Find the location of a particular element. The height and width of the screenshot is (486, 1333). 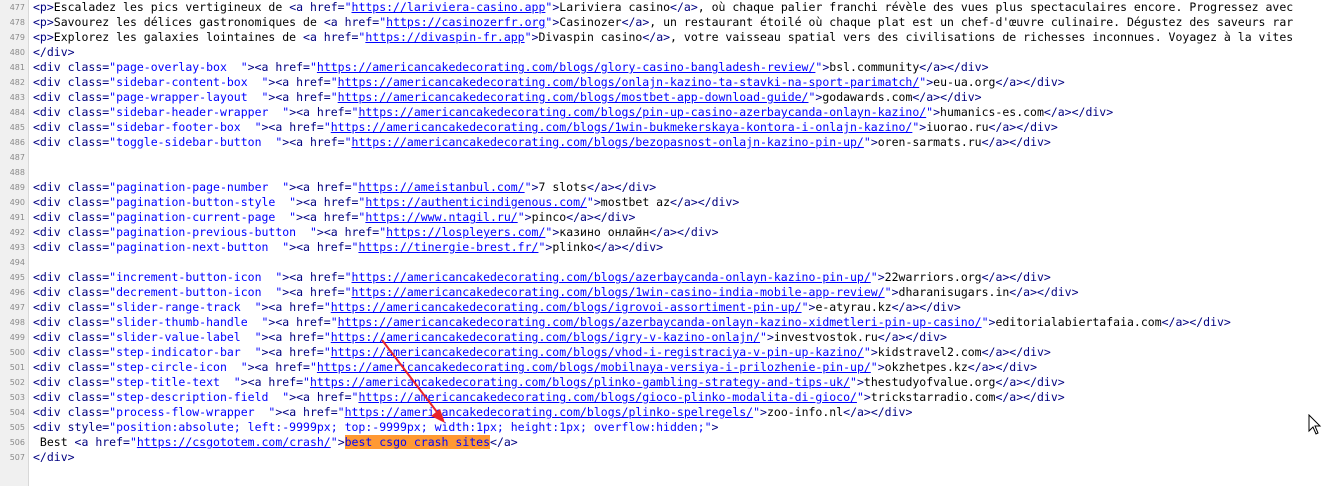

code-value: "step-indicator-bar " is located at coordinates (185, 352).